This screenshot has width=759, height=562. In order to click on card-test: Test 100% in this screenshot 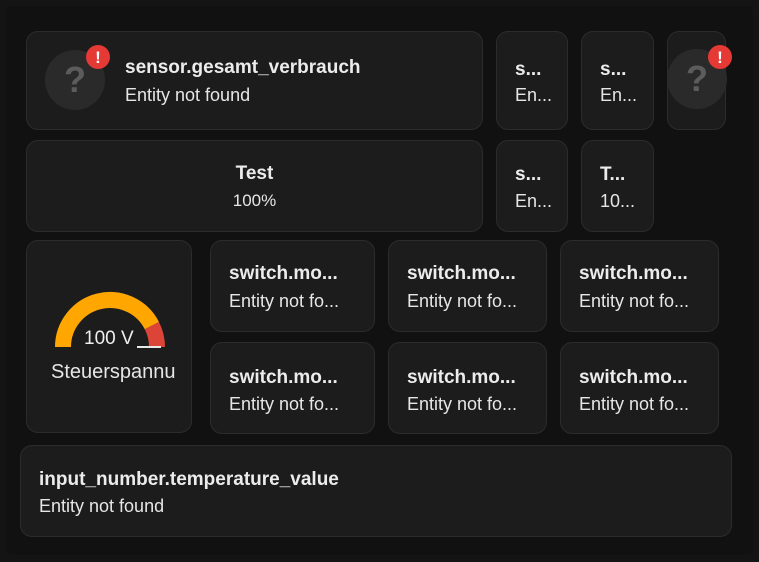, I will do `click(254, 186)`.